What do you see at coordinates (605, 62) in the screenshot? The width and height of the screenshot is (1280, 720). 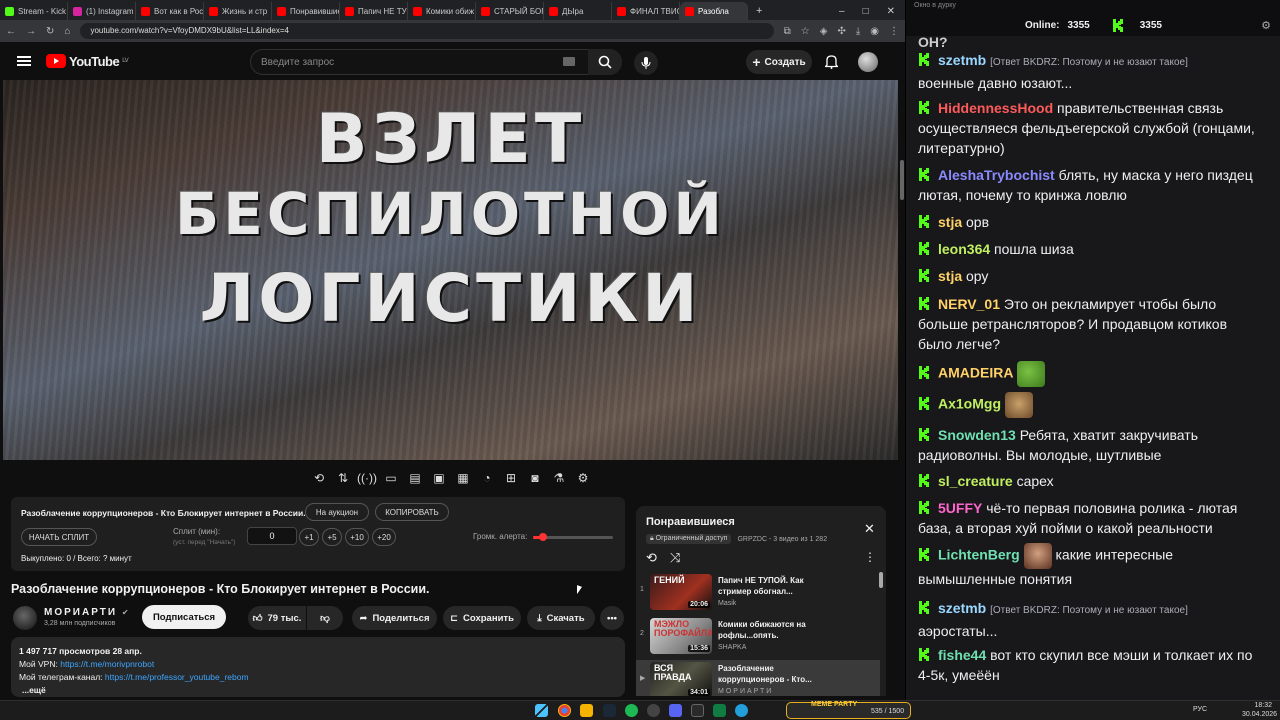 I see `search-button` at bounding box center [605, 62].